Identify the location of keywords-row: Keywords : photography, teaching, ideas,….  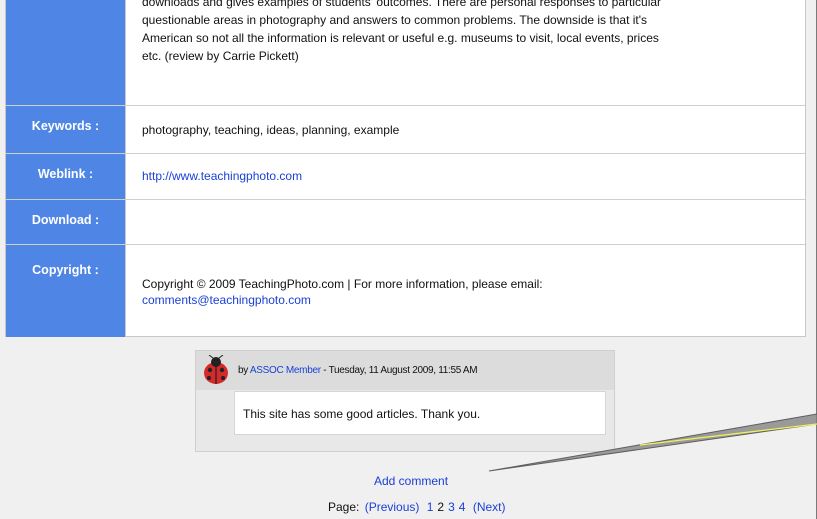
(405, 130).